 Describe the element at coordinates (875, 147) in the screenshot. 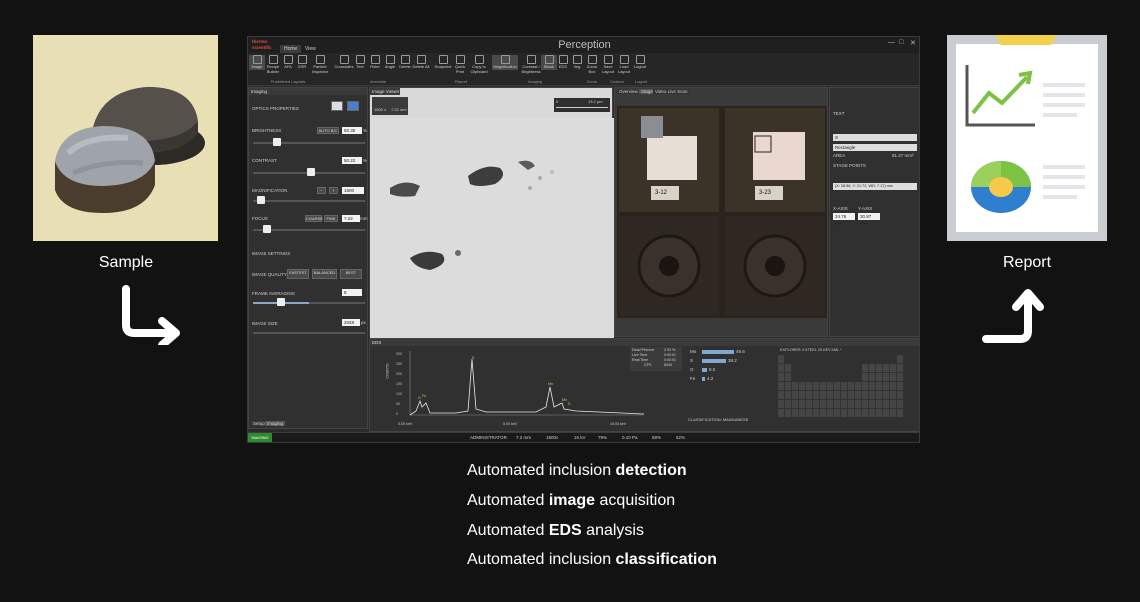

I see `shape-dropdown: Rectangle` at that location.